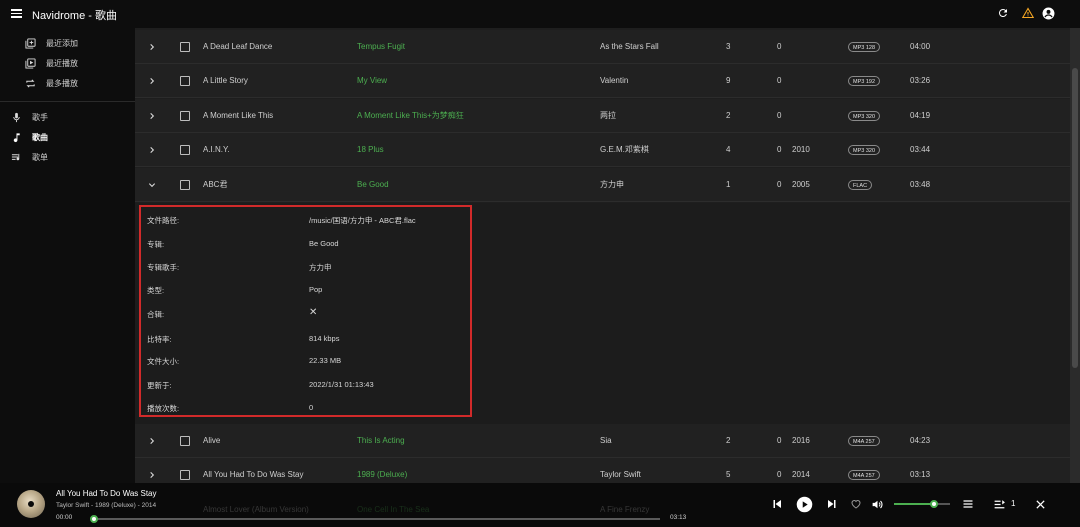 The height and width of the screenshot is (527, 1080). Describe the element at coordinates (612, 185) in the screenshot. I see `song-artist: 方力申` at that location.